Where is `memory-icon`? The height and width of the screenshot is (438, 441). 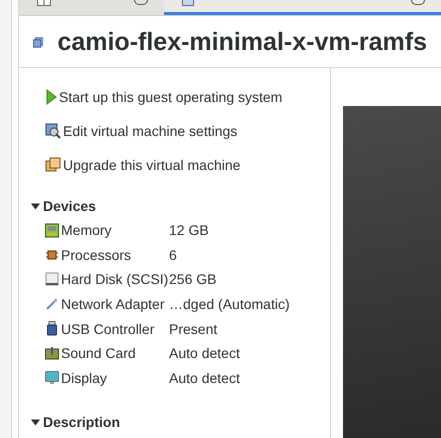 memory-icon is located at coordinates (52, 230).